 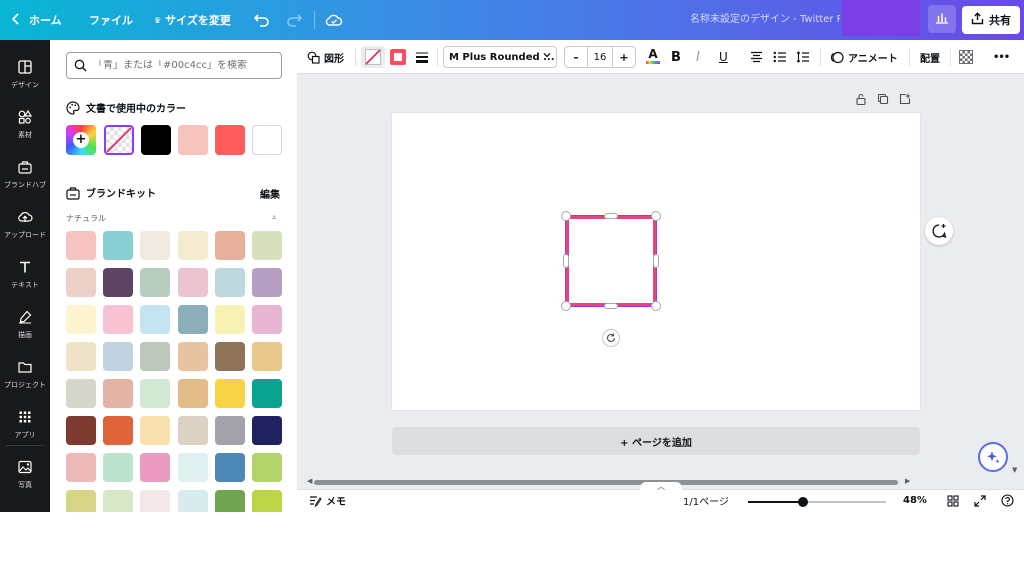 What do you see at coordinates (309, 481) in the screenshot?
I see `scroll-left-arrow: ◀` at bounding box center [309, 481].